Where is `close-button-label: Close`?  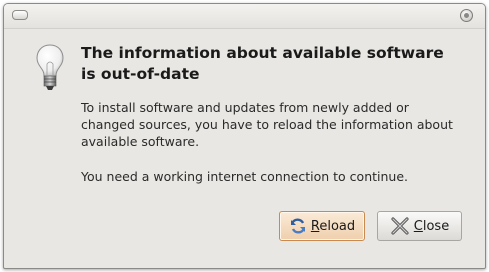
close-button-label: Close is located at coordinates (431, 226).